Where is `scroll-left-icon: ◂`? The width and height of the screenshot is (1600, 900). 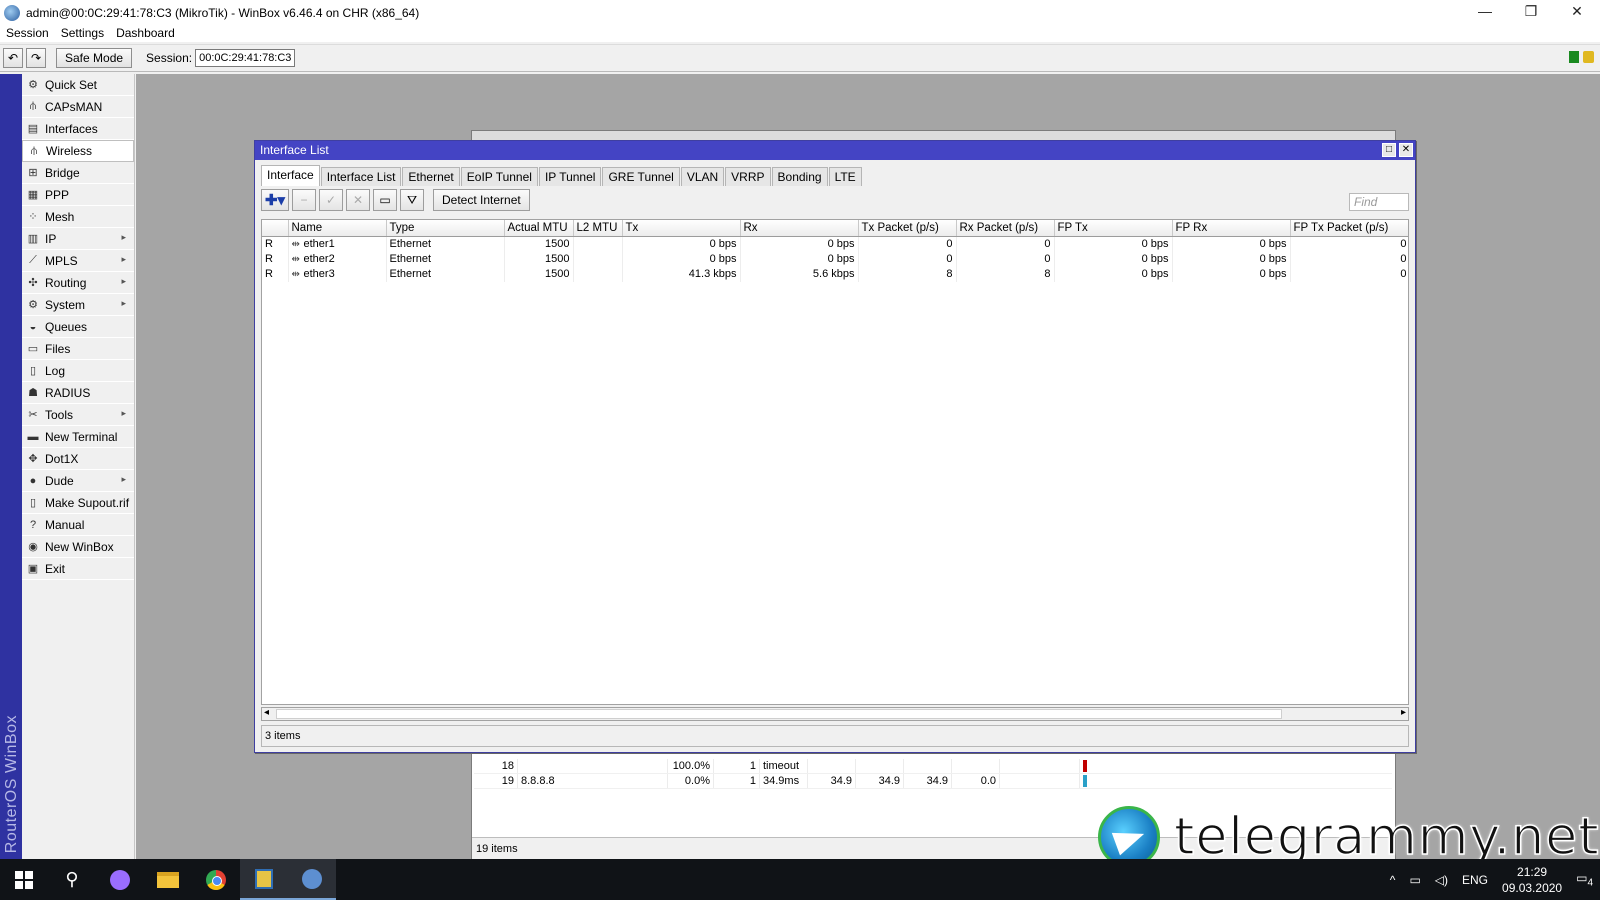
scroll-left-icon: ◂ is located at coordinates (266, 712).